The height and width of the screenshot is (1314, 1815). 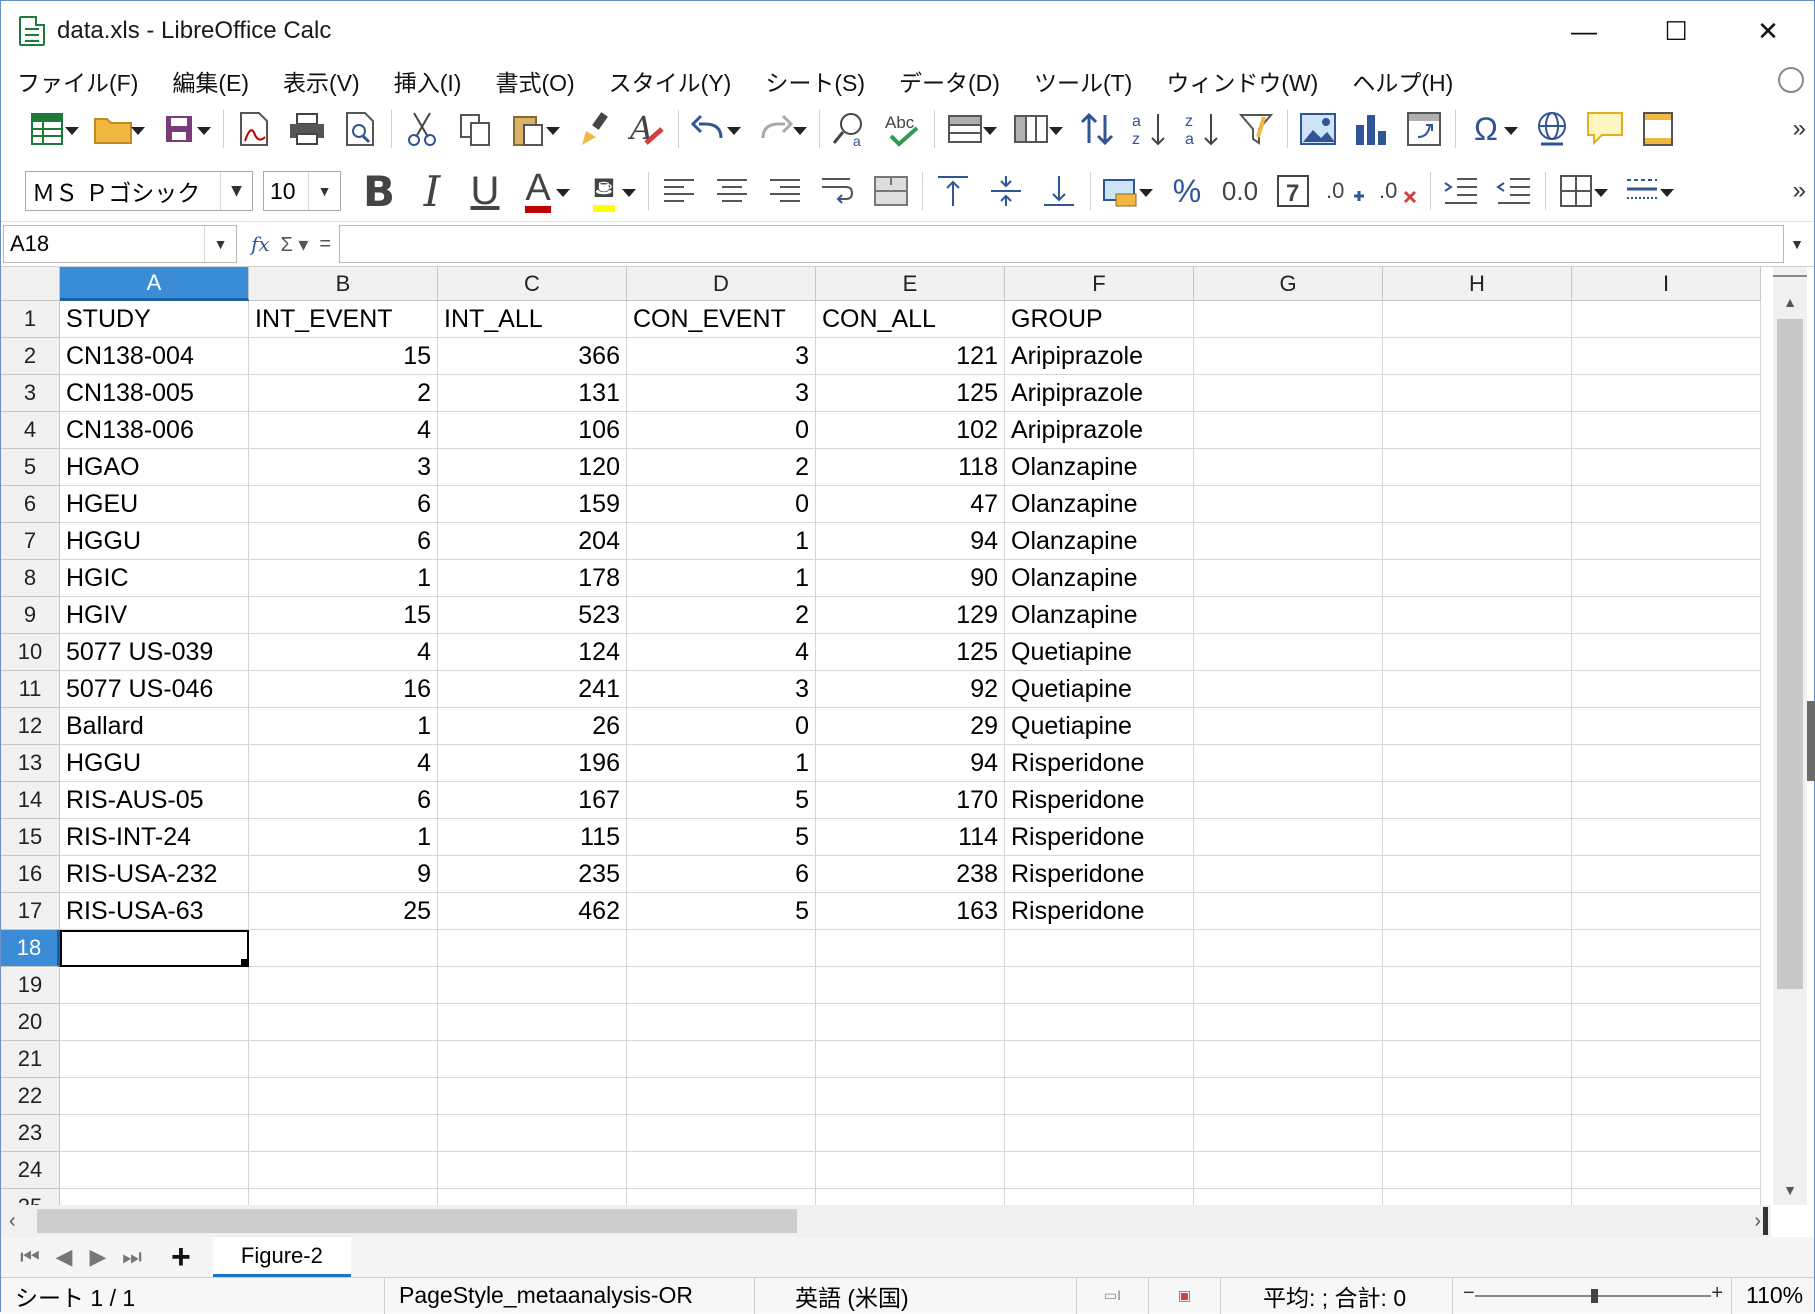 What do you see at coordinates (154, 726) in the screenshot?
I see `cell-a12: Ballard` at bounding box center [154, 726].